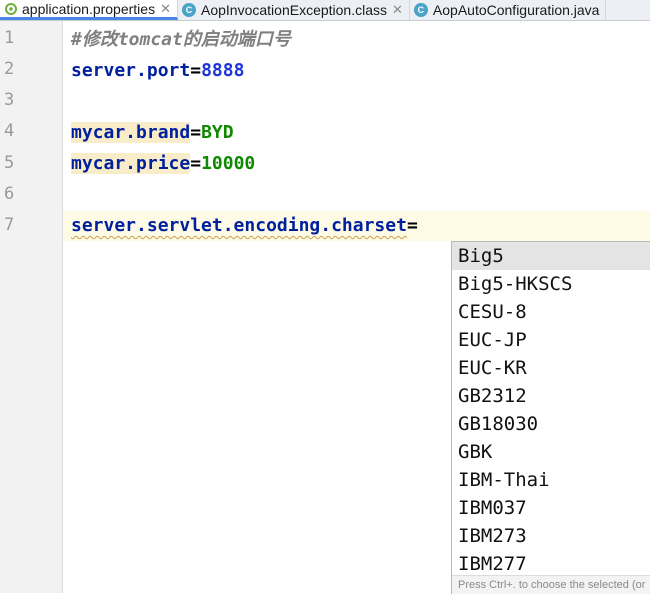  What do you see at coordinates (9, 194) in the screenshot?
I see `line-number: 6` at bounding box center [9, 194].